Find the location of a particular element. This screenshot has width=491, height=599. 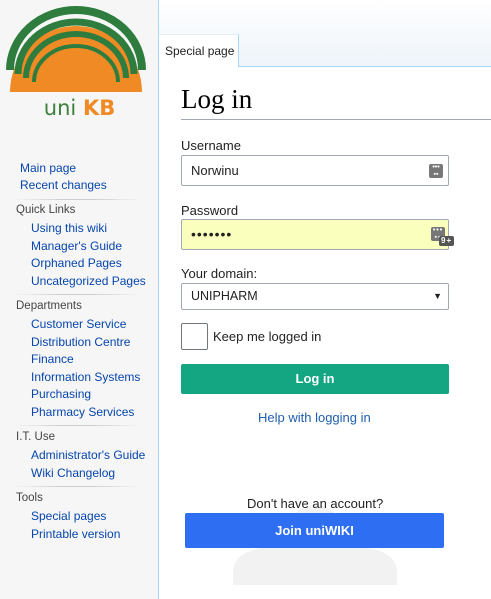

password-field: ••••••• ••• ▪▪ 9+ is located at coordinates (318, 234).